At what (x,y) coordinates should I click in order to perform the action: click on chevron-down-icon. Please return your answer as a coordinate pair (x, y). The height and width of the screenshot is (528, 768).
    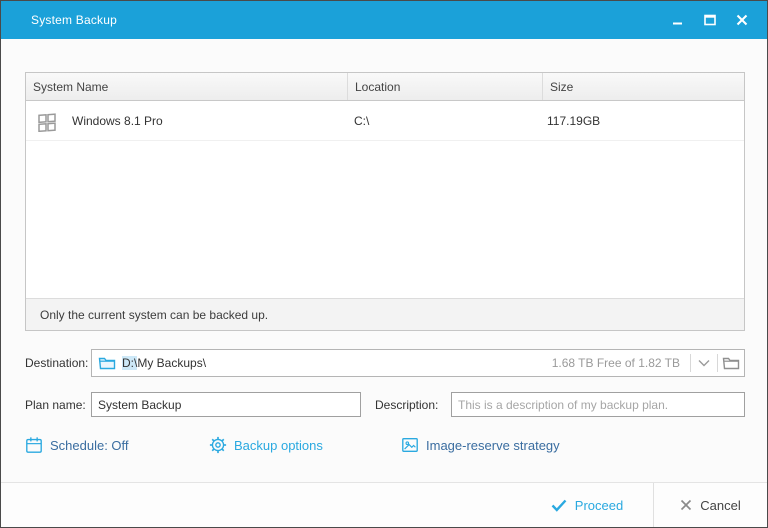
    Looking at the image, I should click on (704, 363).